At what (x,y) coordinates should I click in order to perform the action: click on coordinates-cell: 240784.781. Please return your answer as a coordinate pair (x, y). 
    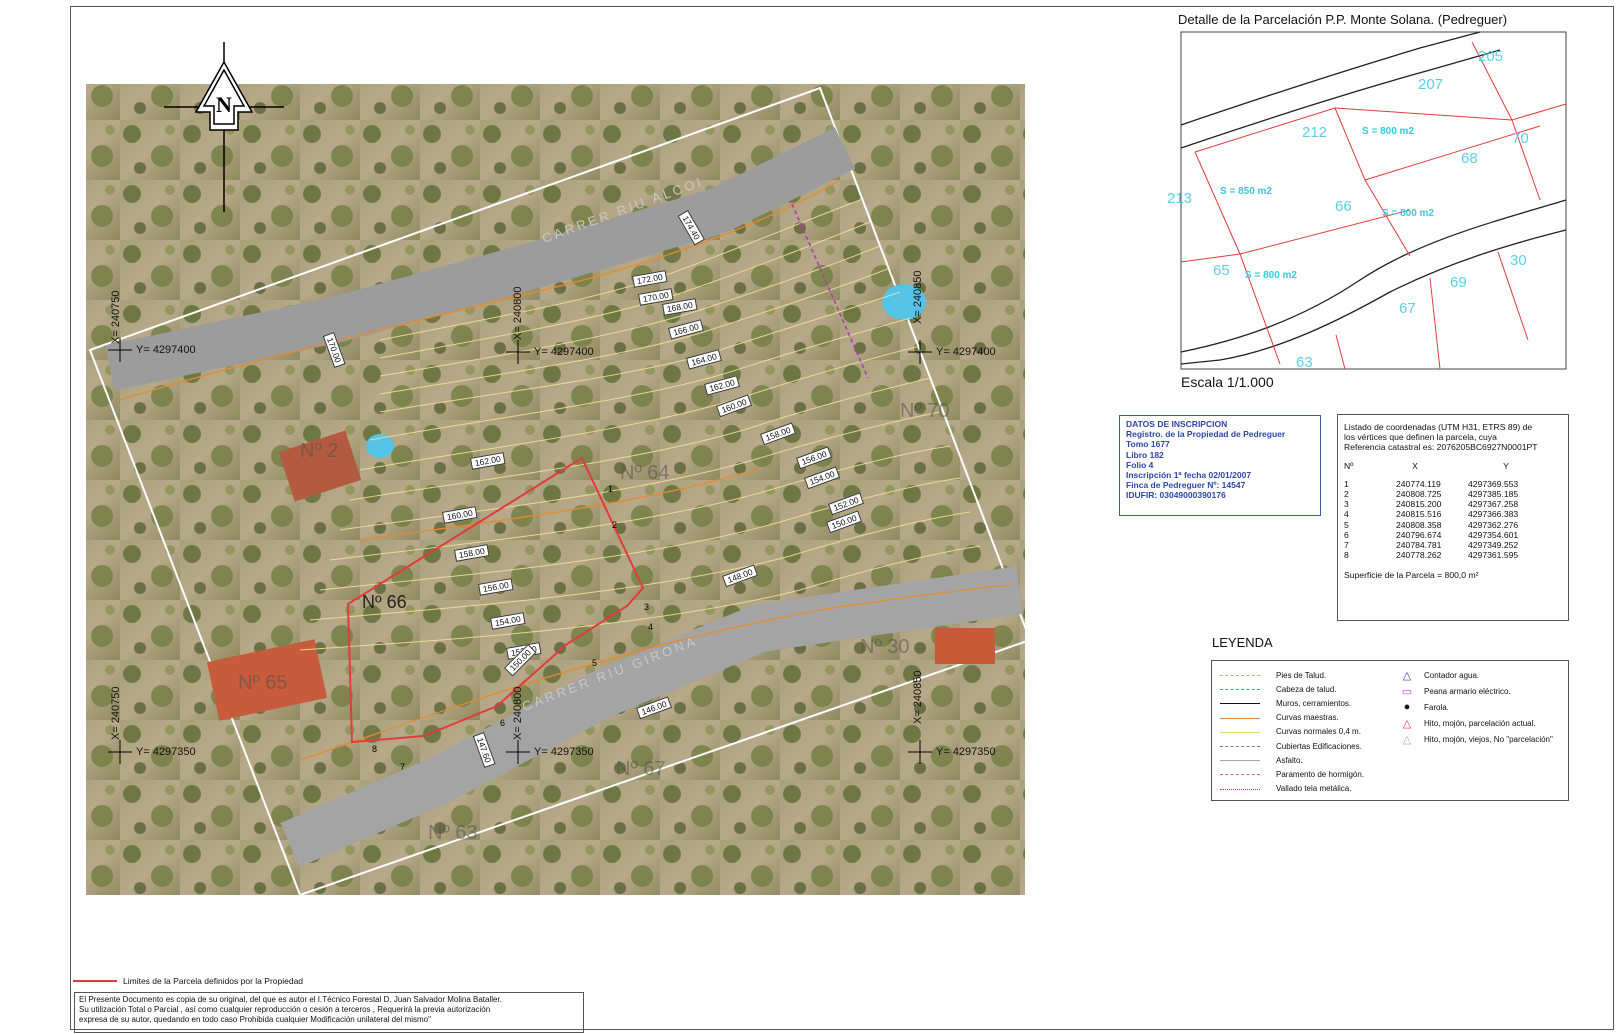
    Looking at the image, I should click on (1419, 545).